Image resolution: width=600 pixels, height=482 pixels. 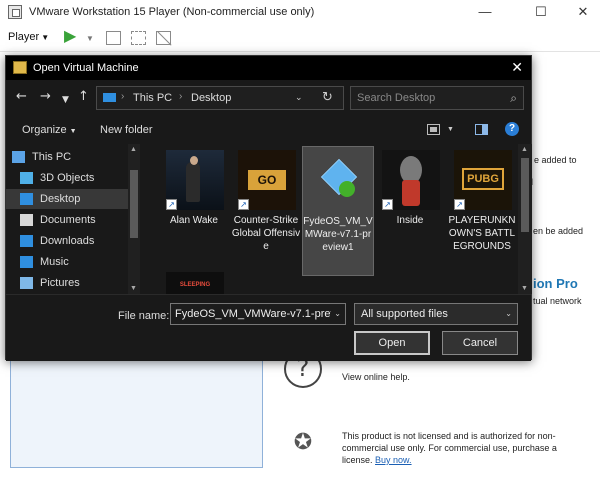 I want to click on file-item: FydeOS_VM_VMWare-v7.1-preview1, so click(x=338, y=211).